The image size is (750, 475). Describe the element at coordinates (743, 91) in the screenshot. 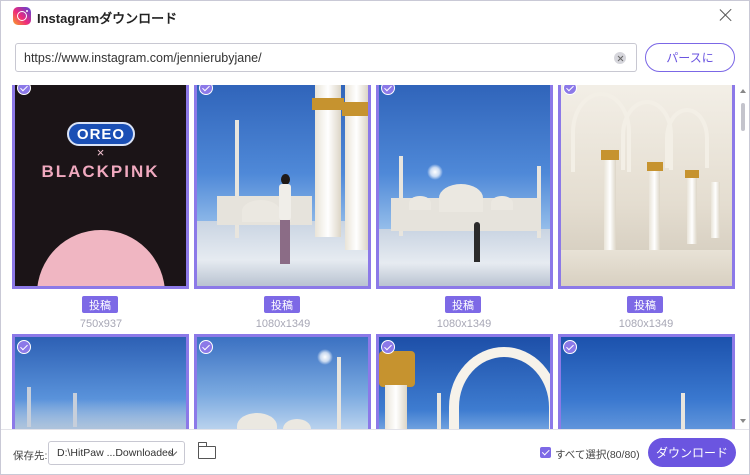

I see `scroll-up-icon` at that location.